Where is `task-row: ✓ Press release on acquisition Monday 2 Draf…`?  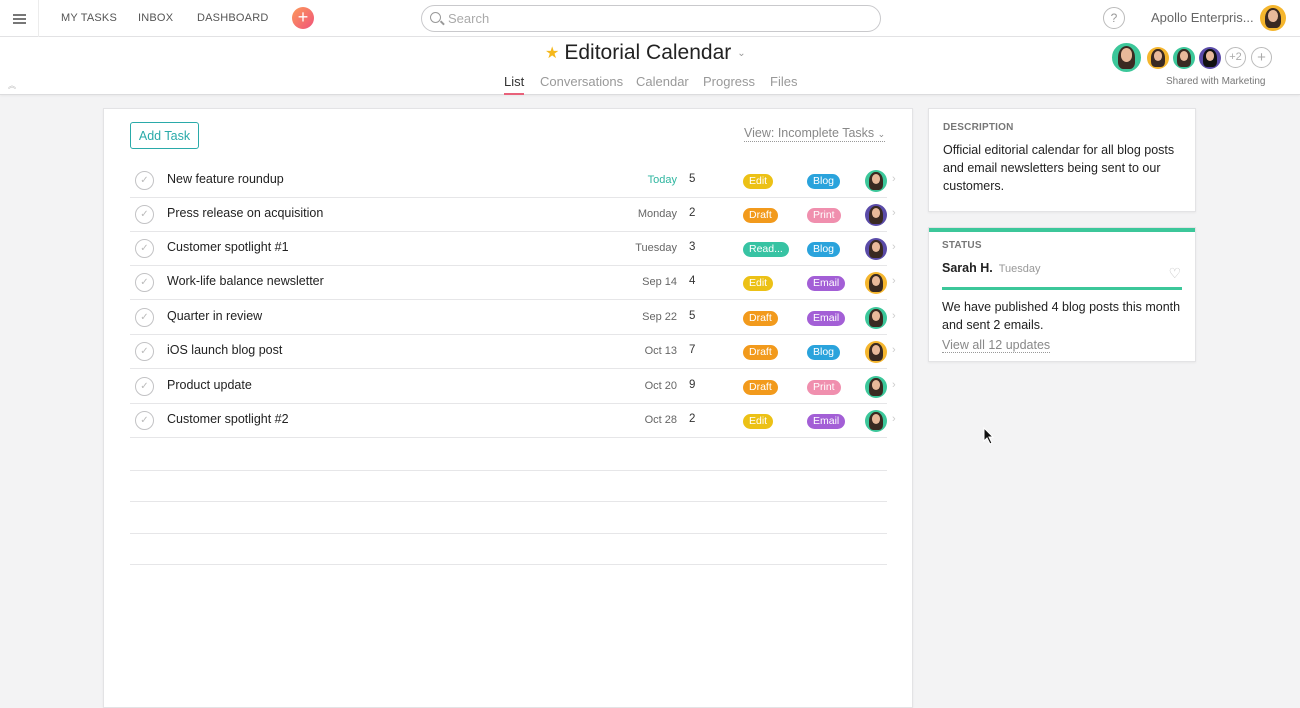 task-row: ✓ Press release on acquisition Monday 2 Draf… is located at coordinates (513, 215).